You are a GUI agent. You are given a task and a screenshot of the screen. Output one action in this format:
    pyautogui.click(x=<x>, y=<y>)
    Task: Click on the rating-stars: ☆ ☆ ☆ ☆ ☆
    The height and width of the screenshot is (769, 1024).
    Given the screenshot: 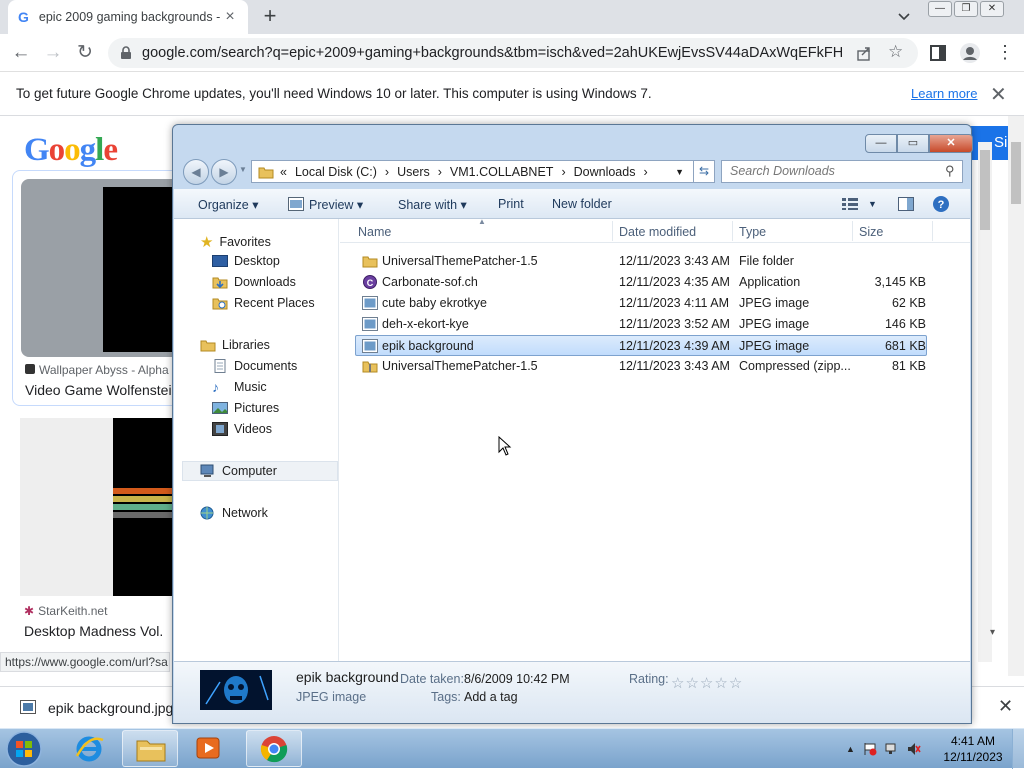 What is the action you would take?
    pyautogui.click(x=706, y=683)
    